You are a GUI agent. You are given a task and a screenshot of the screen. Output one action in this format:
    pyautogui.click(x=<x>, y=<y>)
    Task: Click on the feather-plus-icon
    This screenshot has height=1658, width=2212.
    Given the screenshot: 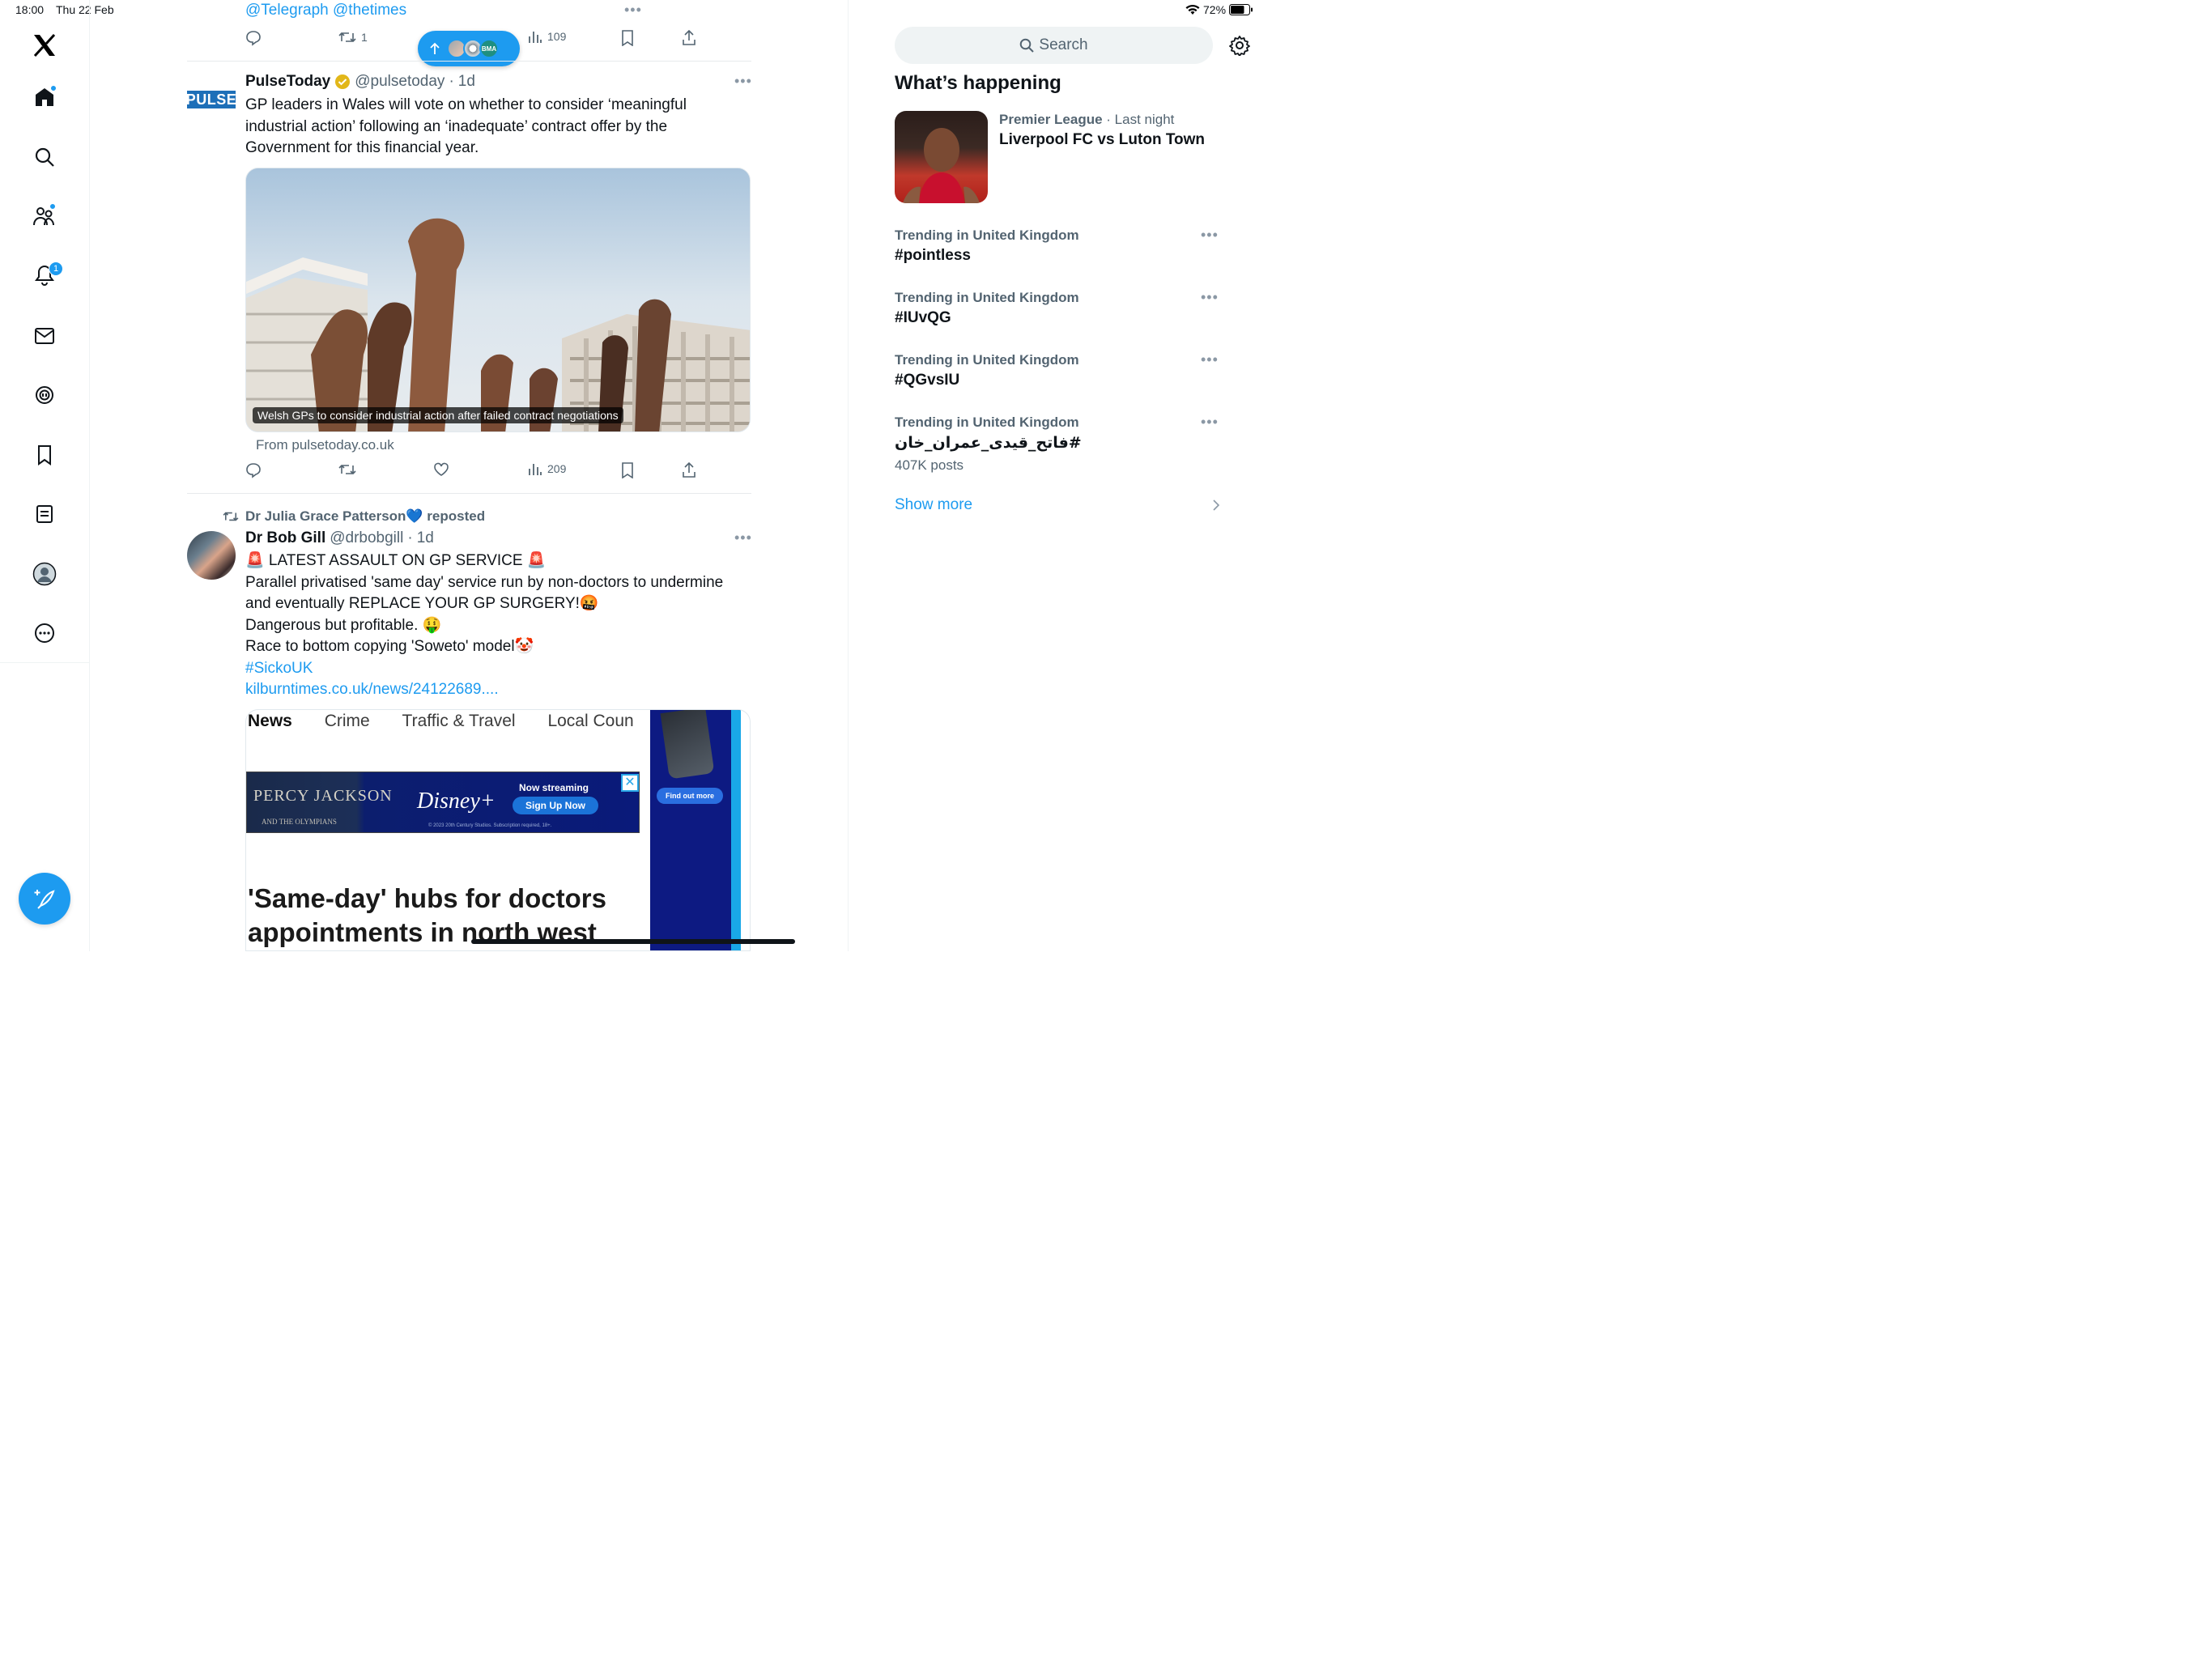 What is the action you would take?
    pyautogui.click(x=44, y=899)
    